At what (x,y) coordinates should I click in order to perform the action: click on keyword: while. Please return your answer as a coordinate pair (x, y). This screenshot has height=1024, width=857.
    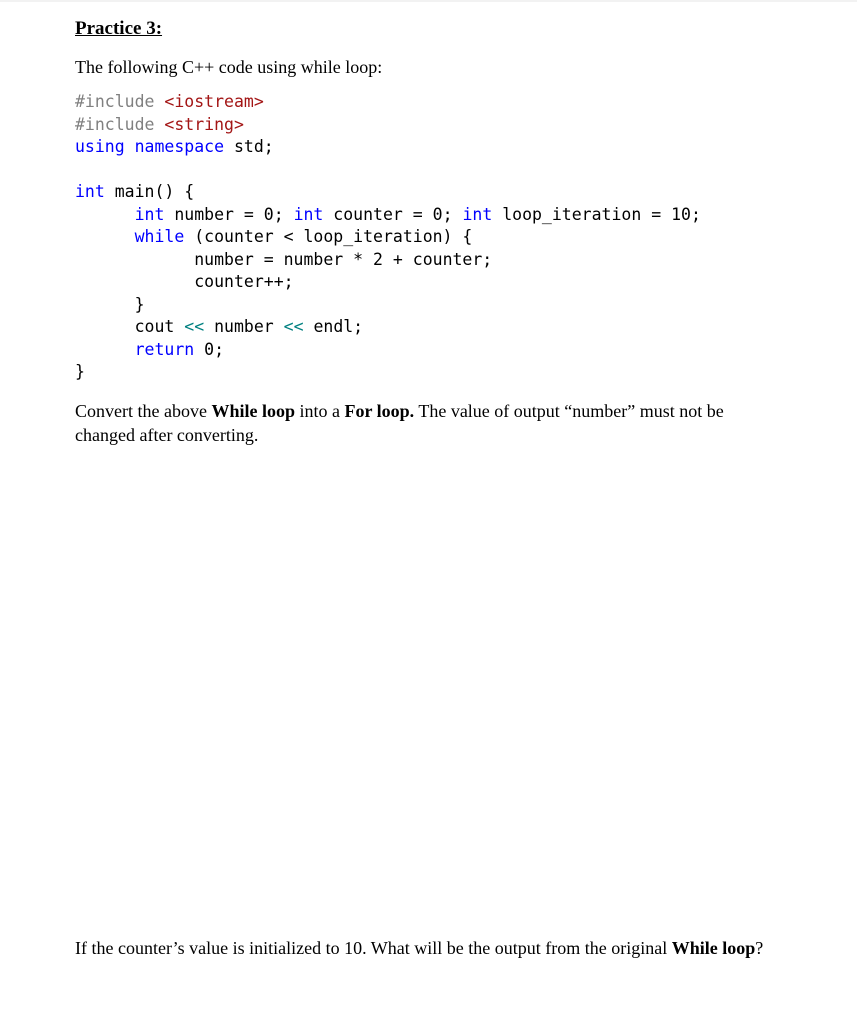
    Looking at the image, I should click on (159, 236).